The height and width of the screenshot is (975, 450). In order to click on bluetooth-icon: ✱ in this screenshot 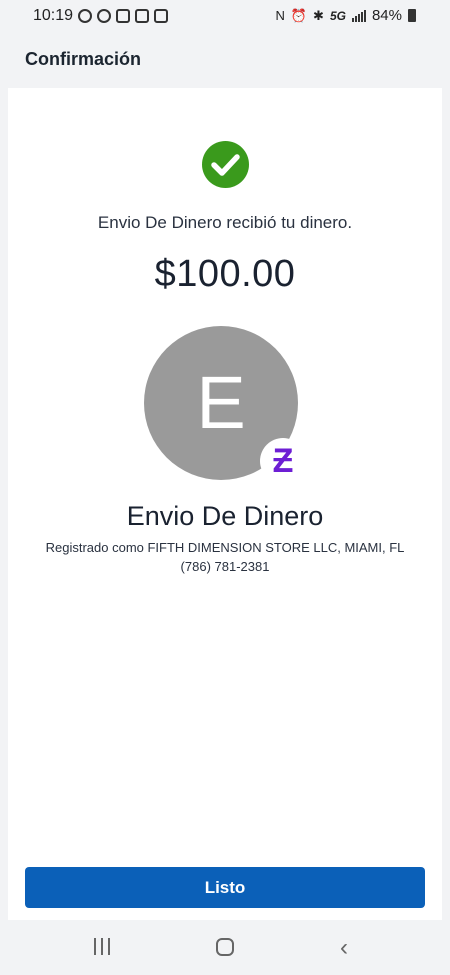, I will do `click(318, 15)`.